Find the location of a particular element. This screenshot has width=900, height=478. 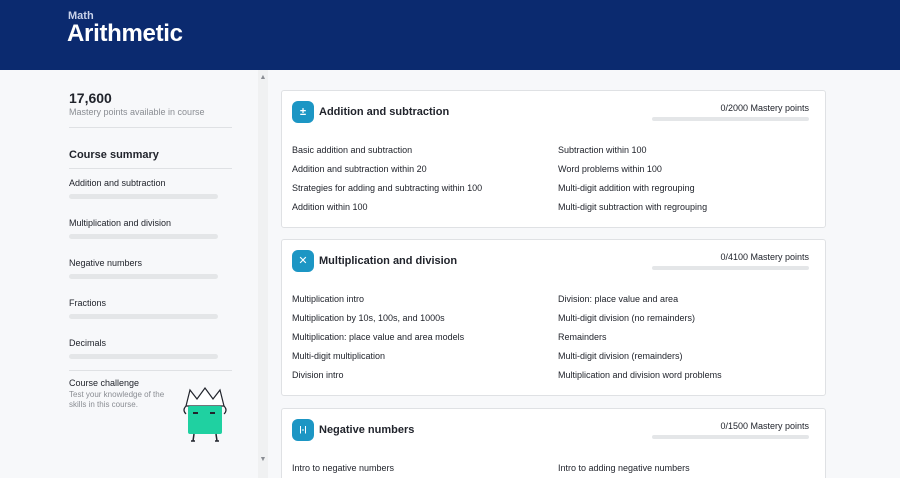

lesson-link: Multi-digit subtraction with regrouping is located at coordinates (632, 207).